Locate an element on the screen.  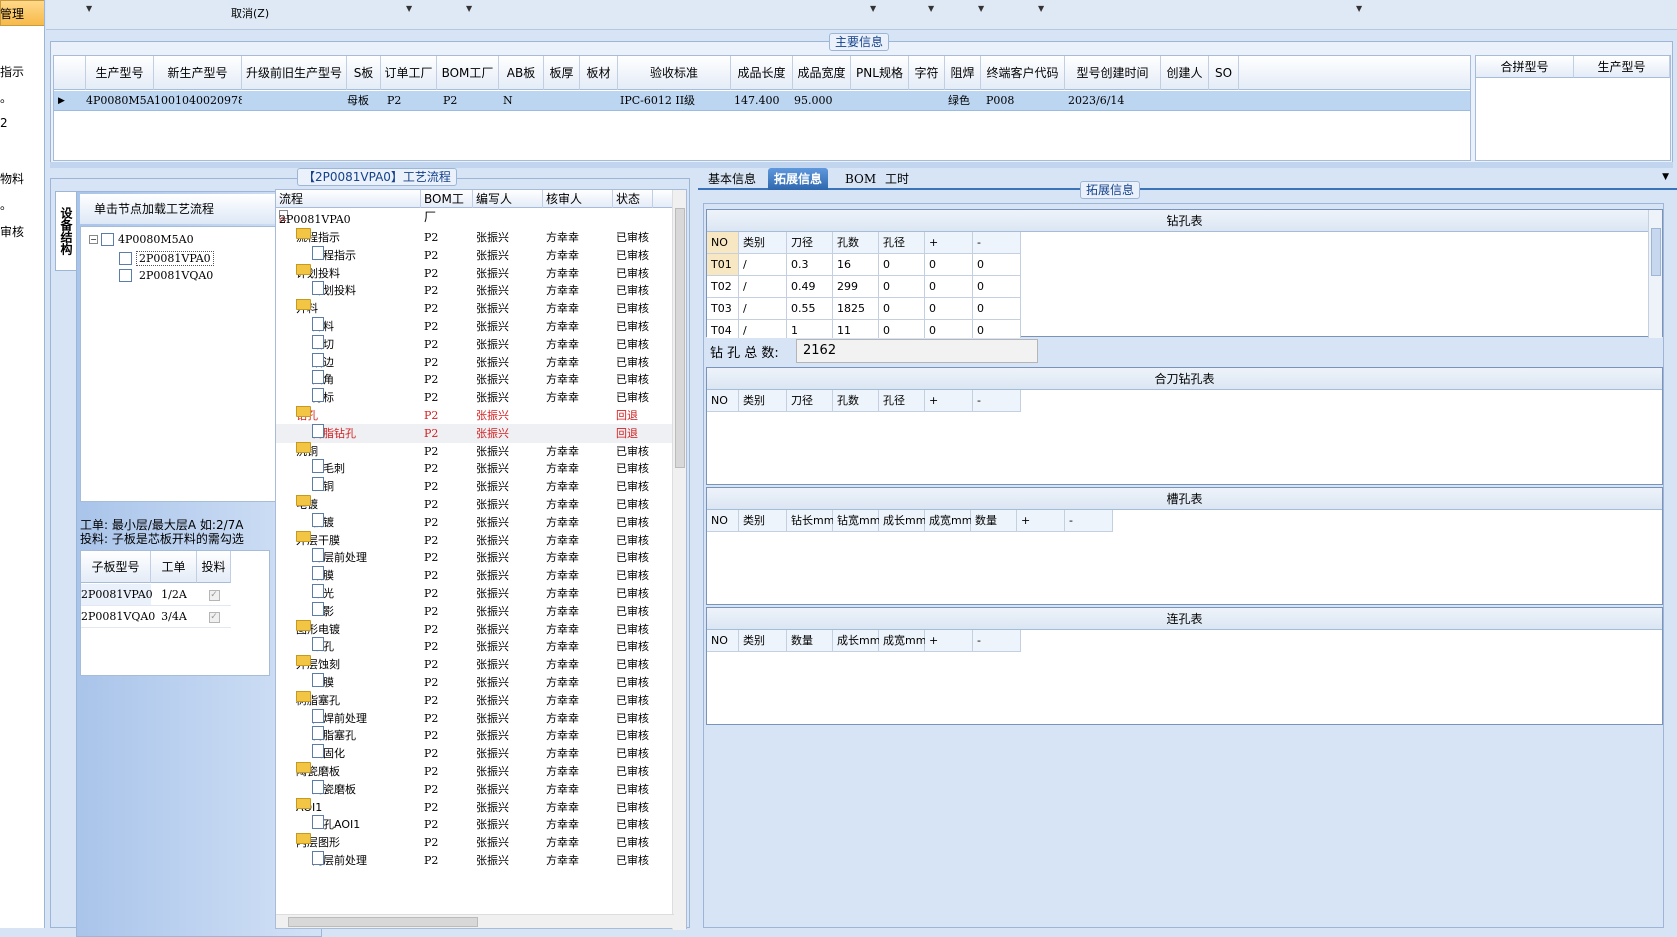
cell-bom-factory: P2 is located at coordinates (468, 101).